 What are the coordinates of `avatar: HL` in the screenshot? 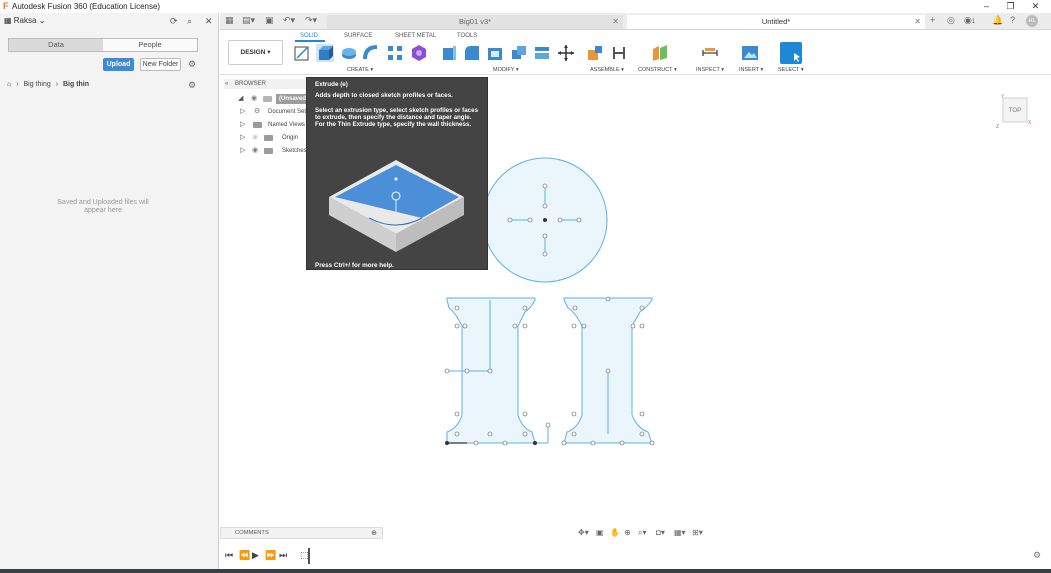 It's located at (1032, 21).